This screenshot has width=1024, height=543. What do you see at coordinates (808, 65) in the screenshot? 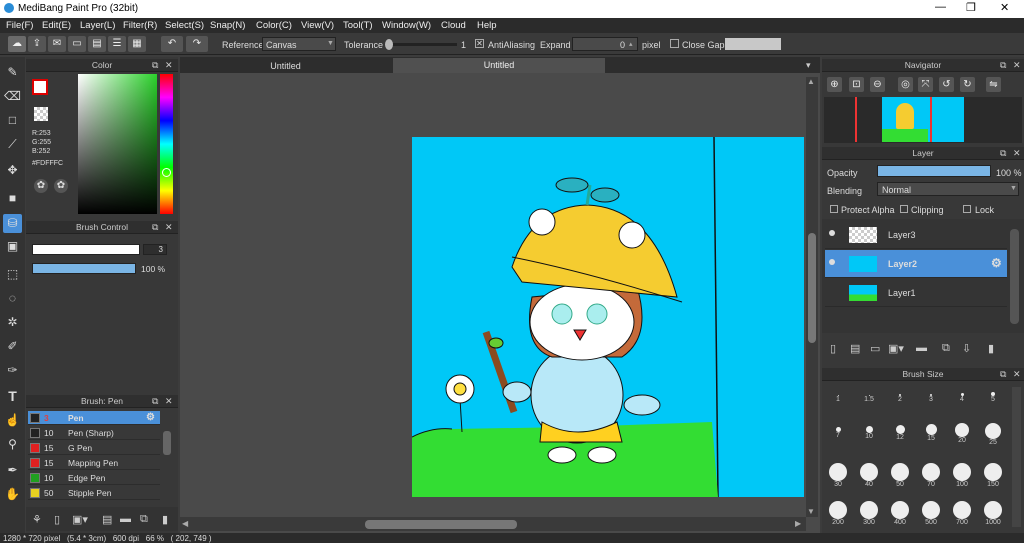
I see `tab-menu-icon: ▾` at bounding box center [808, 65].